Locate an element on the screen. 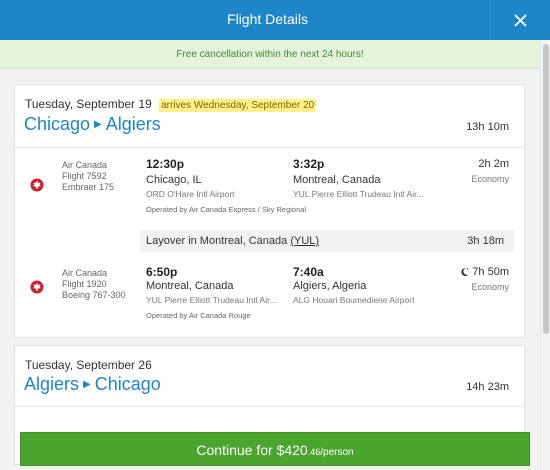  close-button is located at coordinates (520, 20).